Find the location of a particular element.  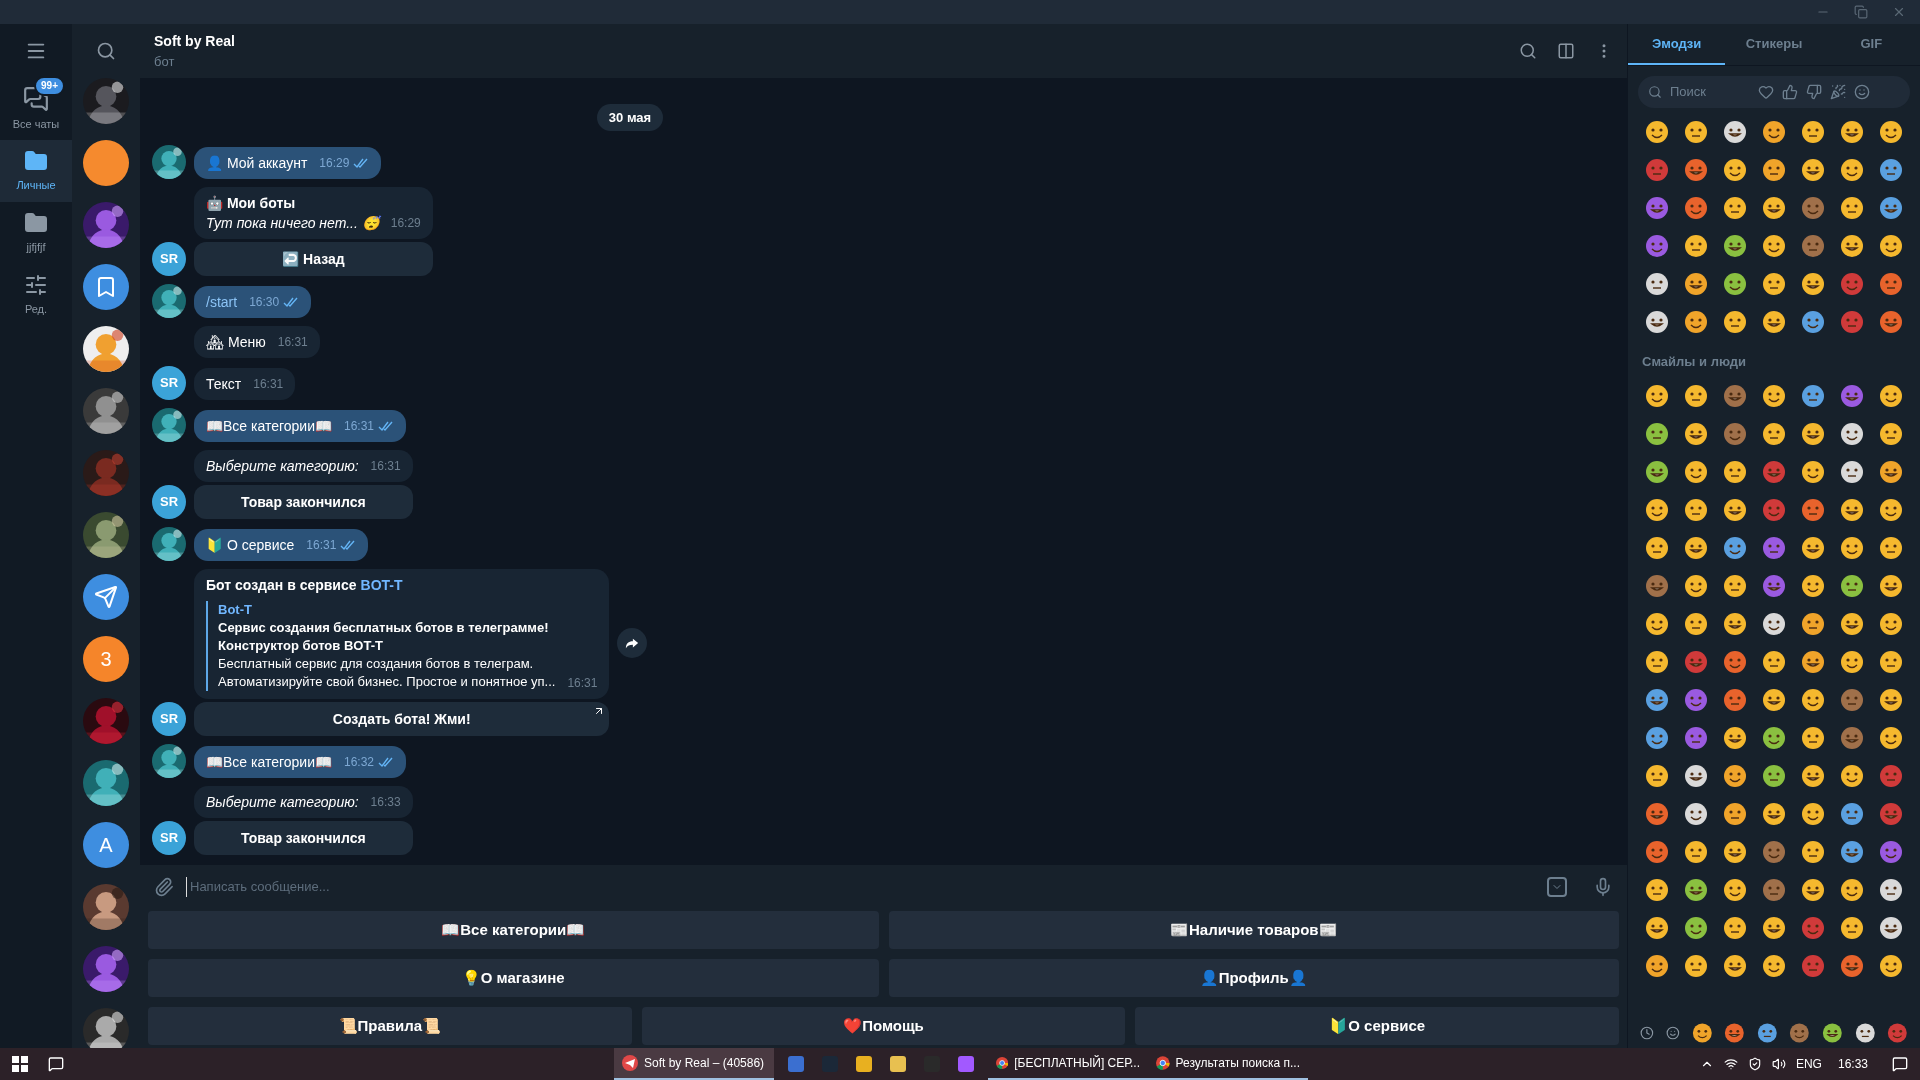

clock: 16:33 is located at coordinates (1852, 1064).